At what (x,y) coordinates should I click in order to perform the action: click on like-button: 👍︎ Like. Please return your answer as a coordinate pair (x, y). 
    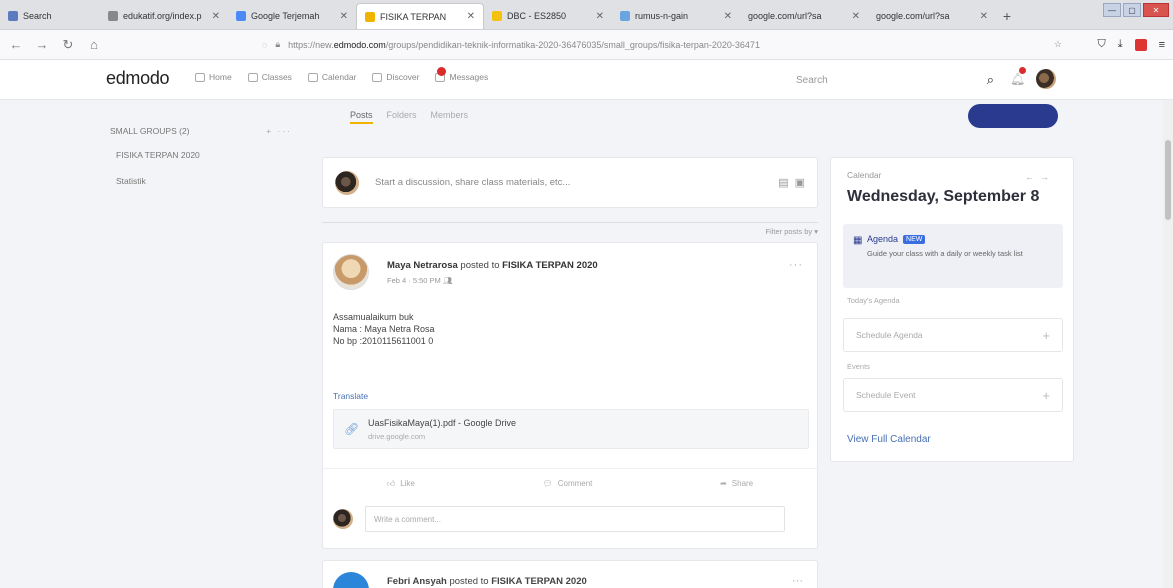
    Looking at the image, I should click on (401, 484).